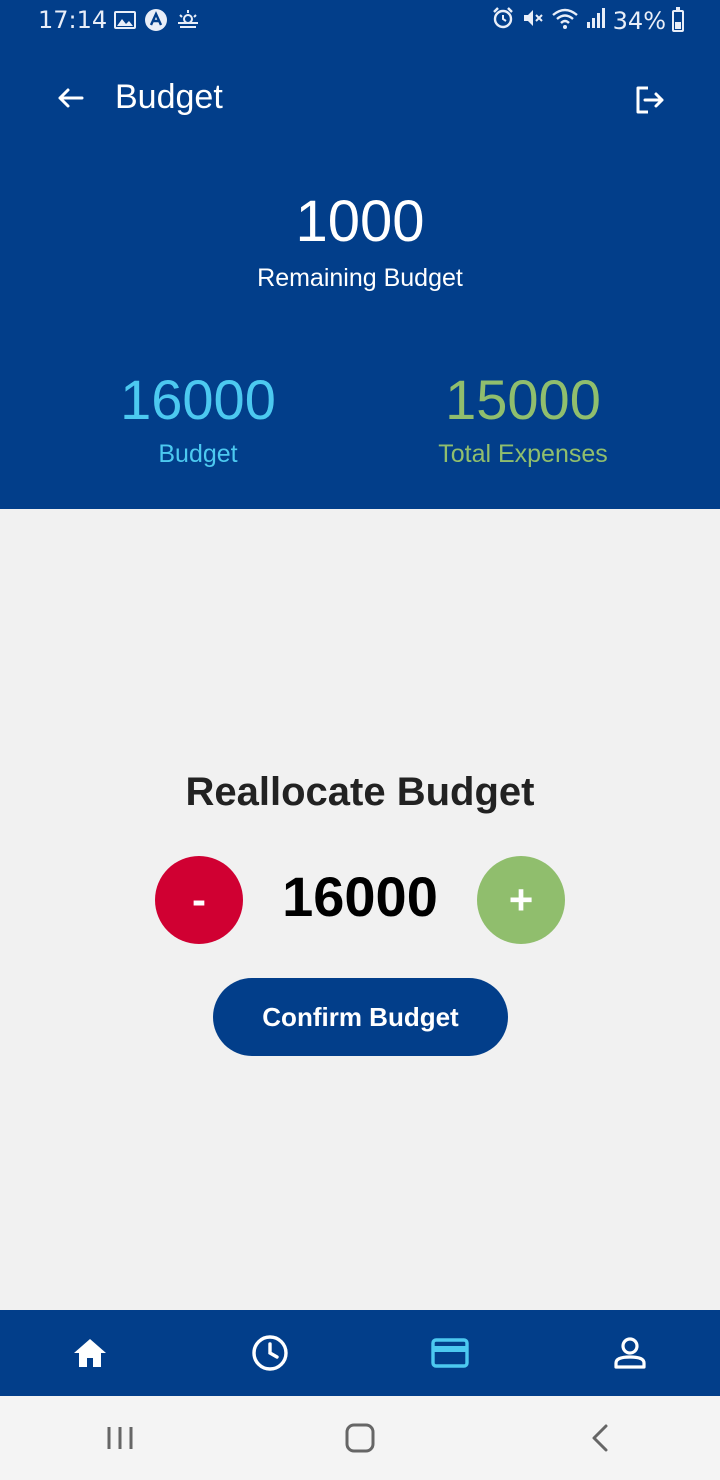  I want to click on bottom-nav, so click(360, 1353).